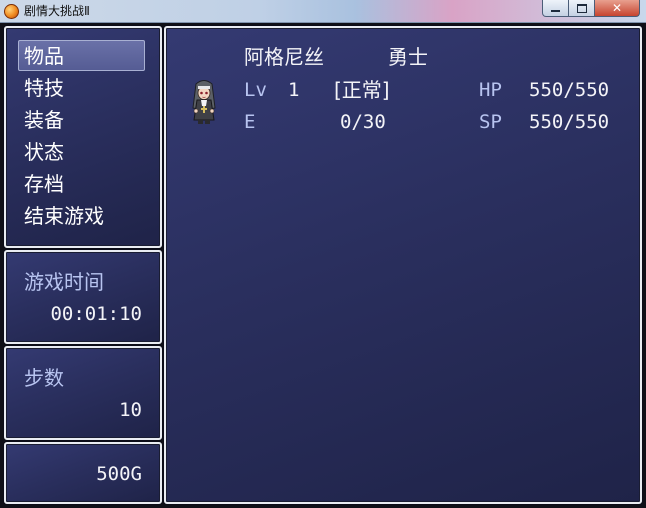 The height and width of the screenshot is (508, 646). What do you see at coordinates (83, 393) in the screenshot?
I see `steps-window: 步数 10` at bounding box center [83, 393].